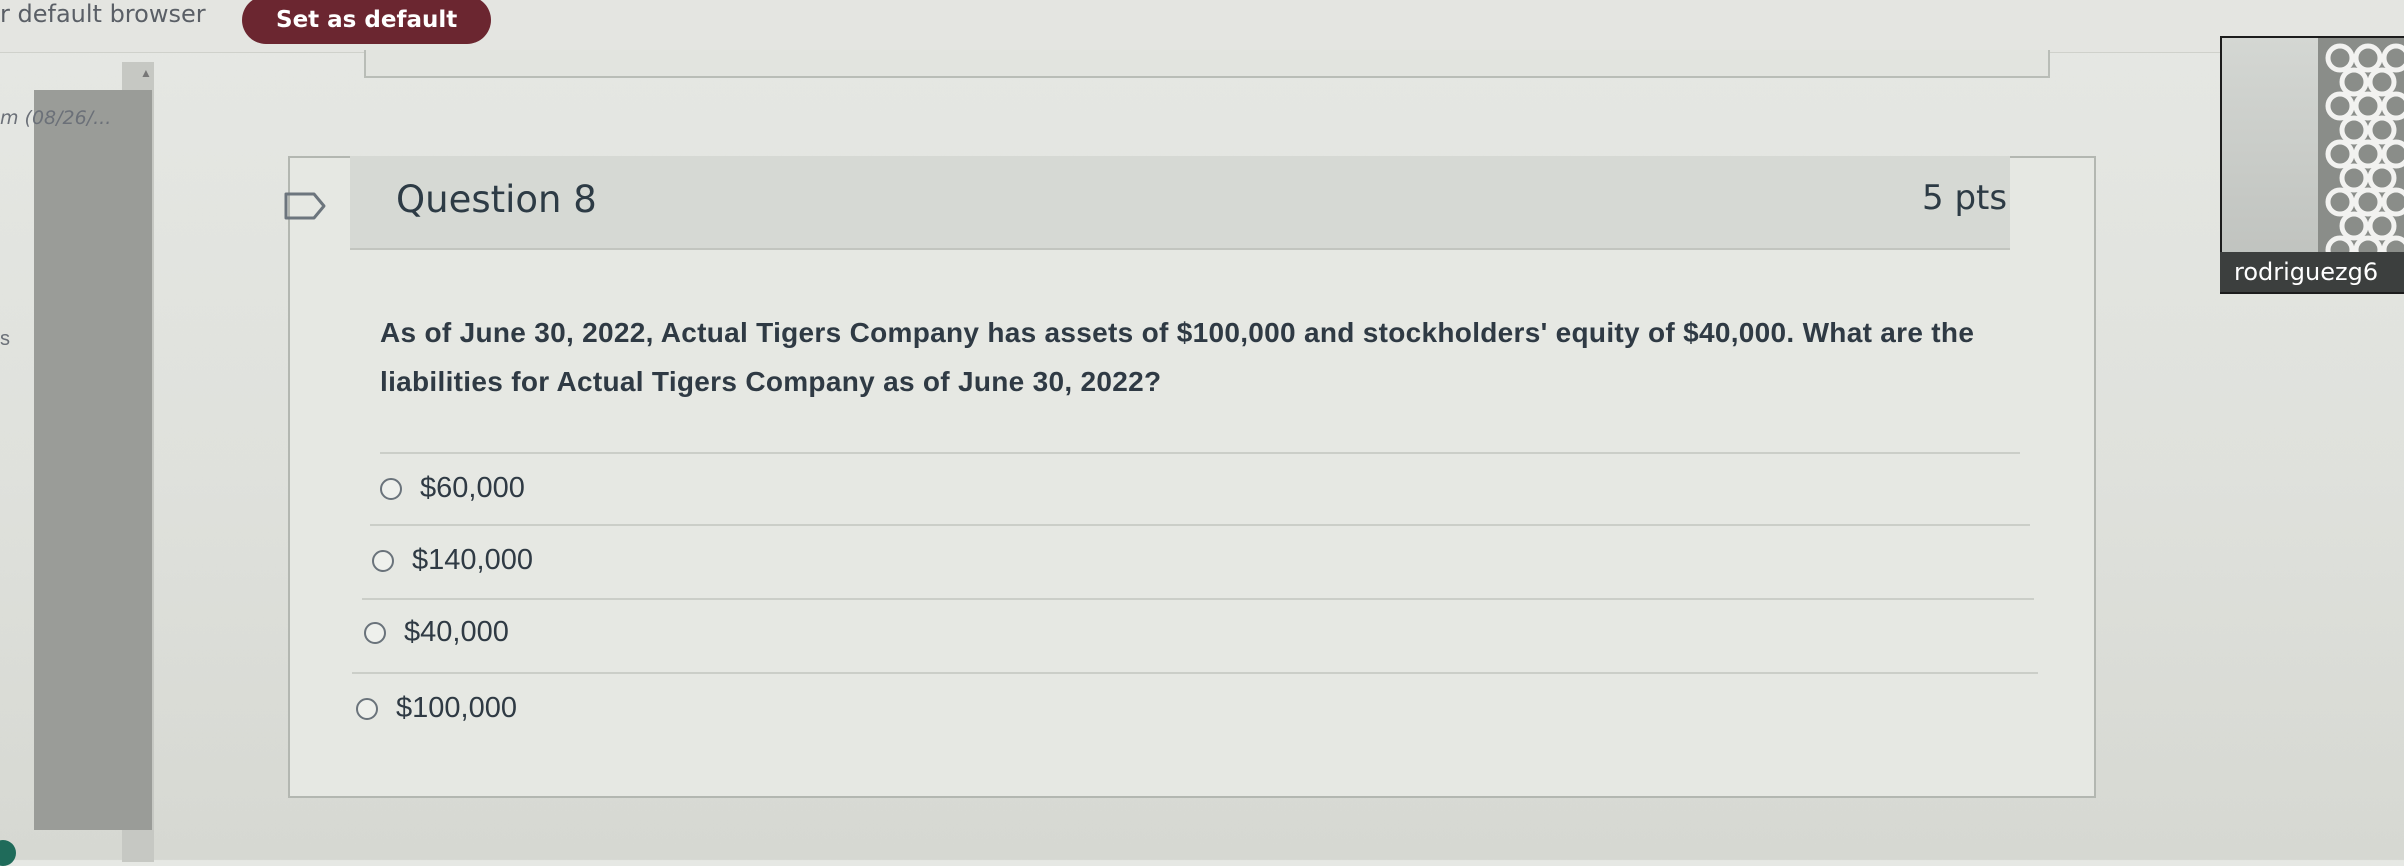 The height and width of the screenshot is (866, 2404). What do you see at coordinates (2312, 272) in the screenshot?
I see `webcam-username: rodriguezg6` at bounding box center [2312, 272].